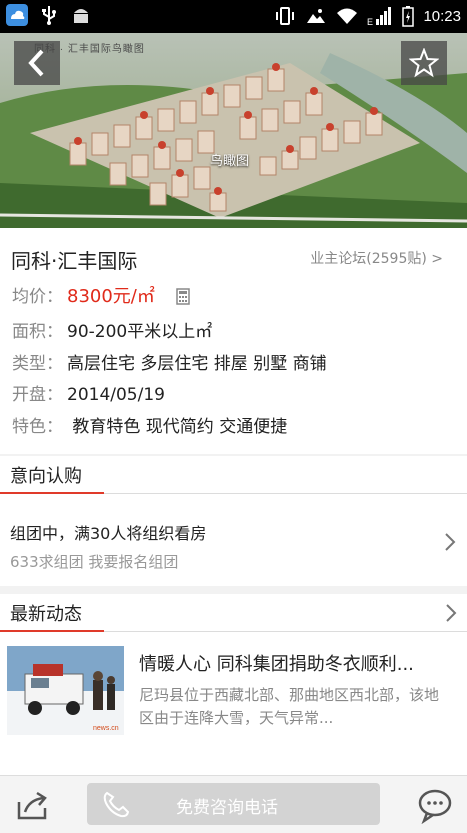 The image size is (467, 833). I want to click on feature-value: 教育特色 现代简约 交通便捷, so click(177, 427).